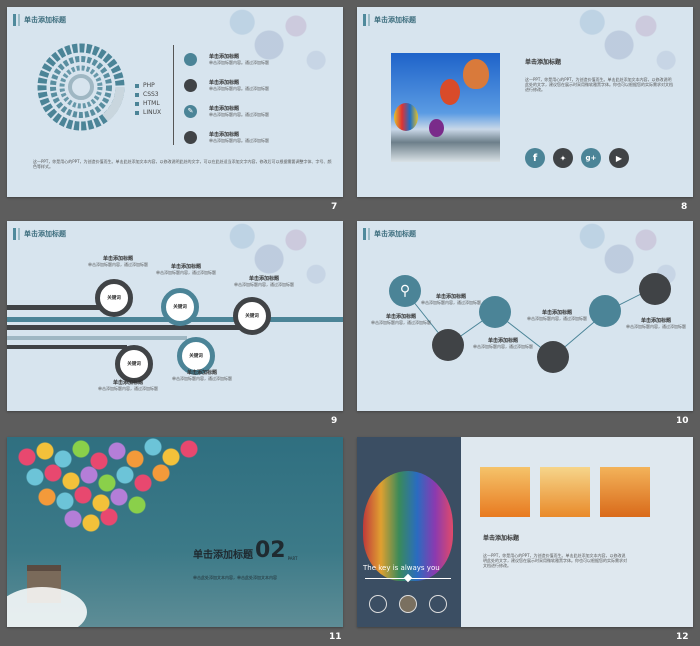 The image size is (700, 646). I want to click on slide-number: 7, so click(334, 207).